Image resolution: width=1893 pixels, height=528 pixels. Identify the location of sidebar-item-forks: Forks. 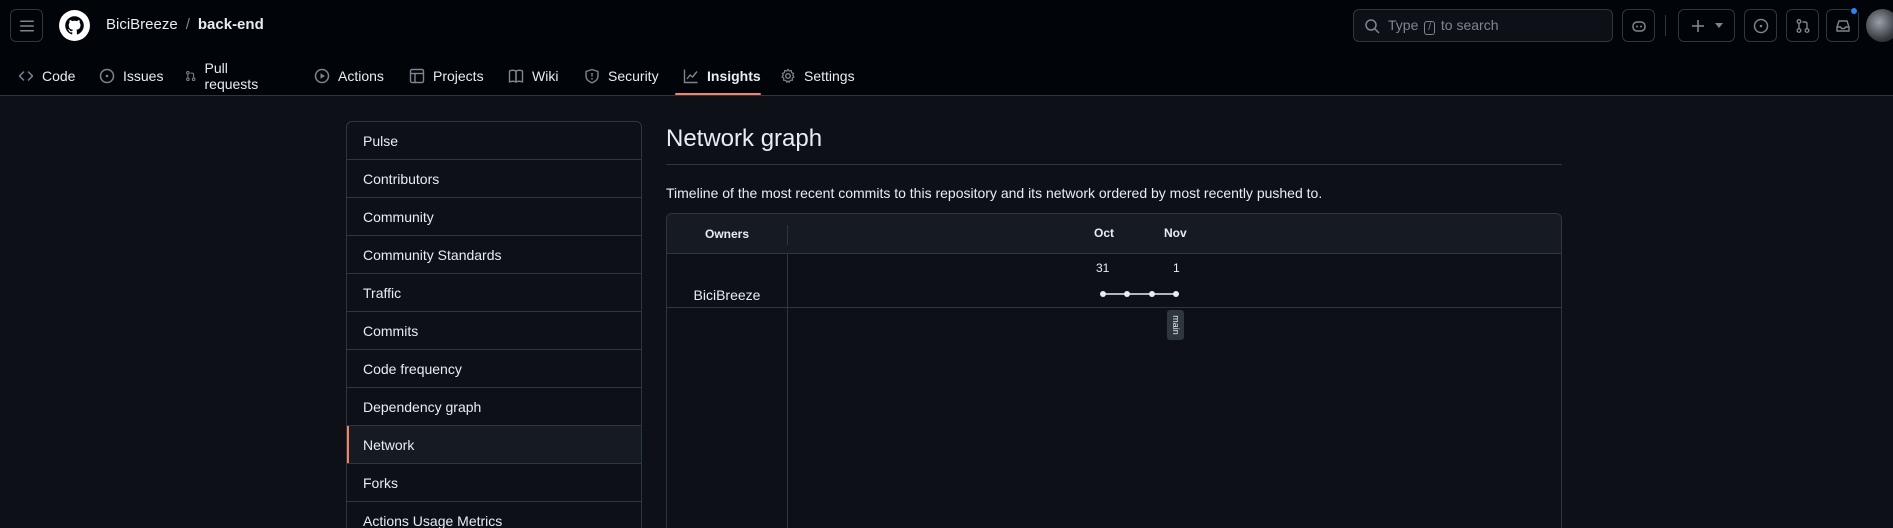
(494, 483).